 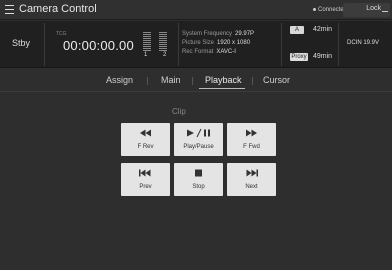 I want to click on stop-label: Stop, so click(x=198, y=187).